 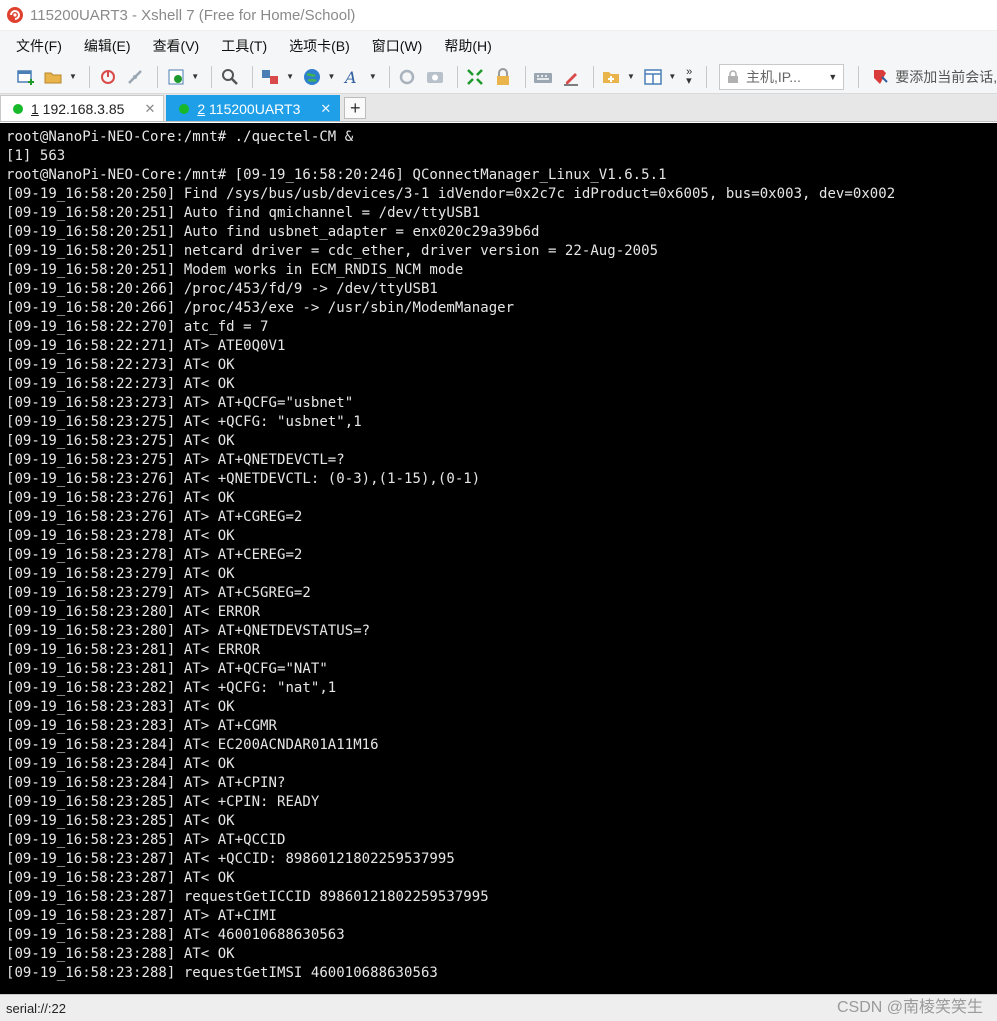 What do you see at coordinates (78, 108) in the screenshot?
I see `tab-label: 1 192.168.3.85` at bounding box center [78, 108].